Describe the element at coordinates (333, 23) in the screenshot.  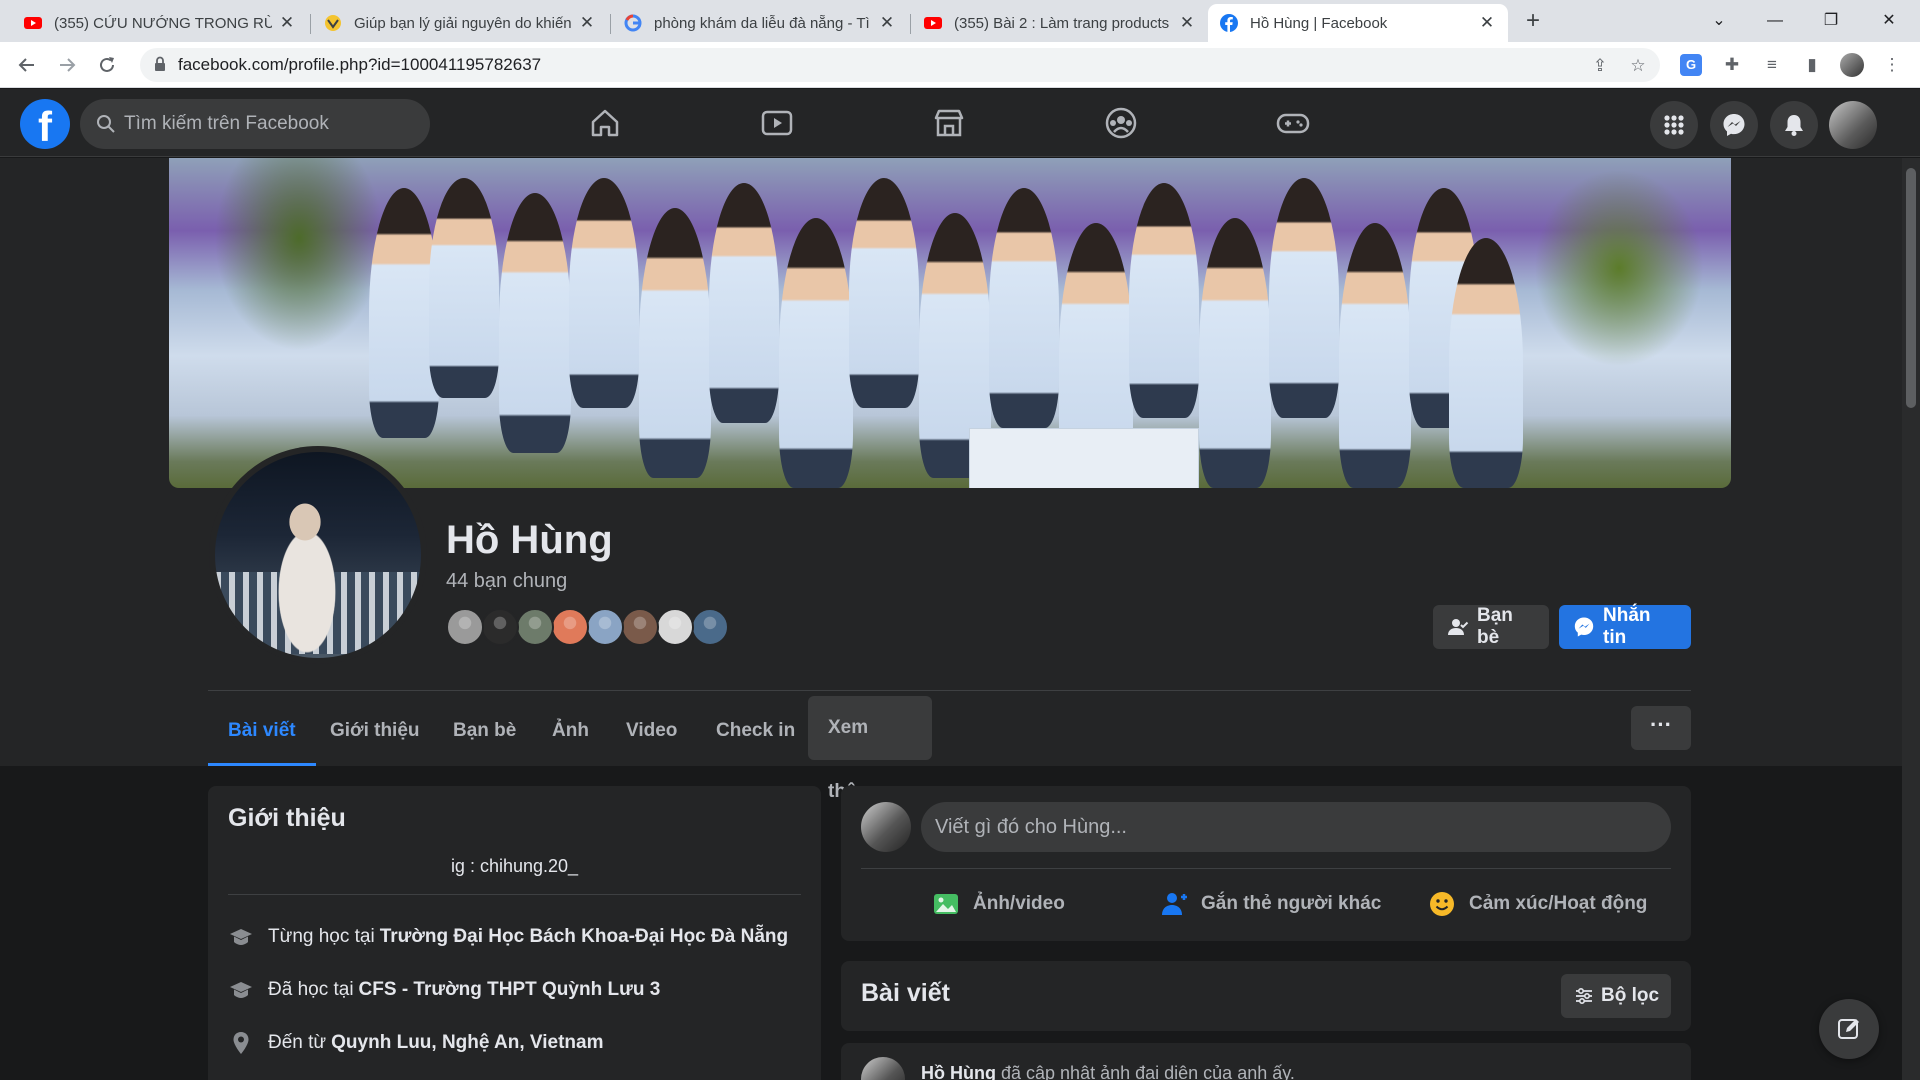
I see `site-icon` at that location.